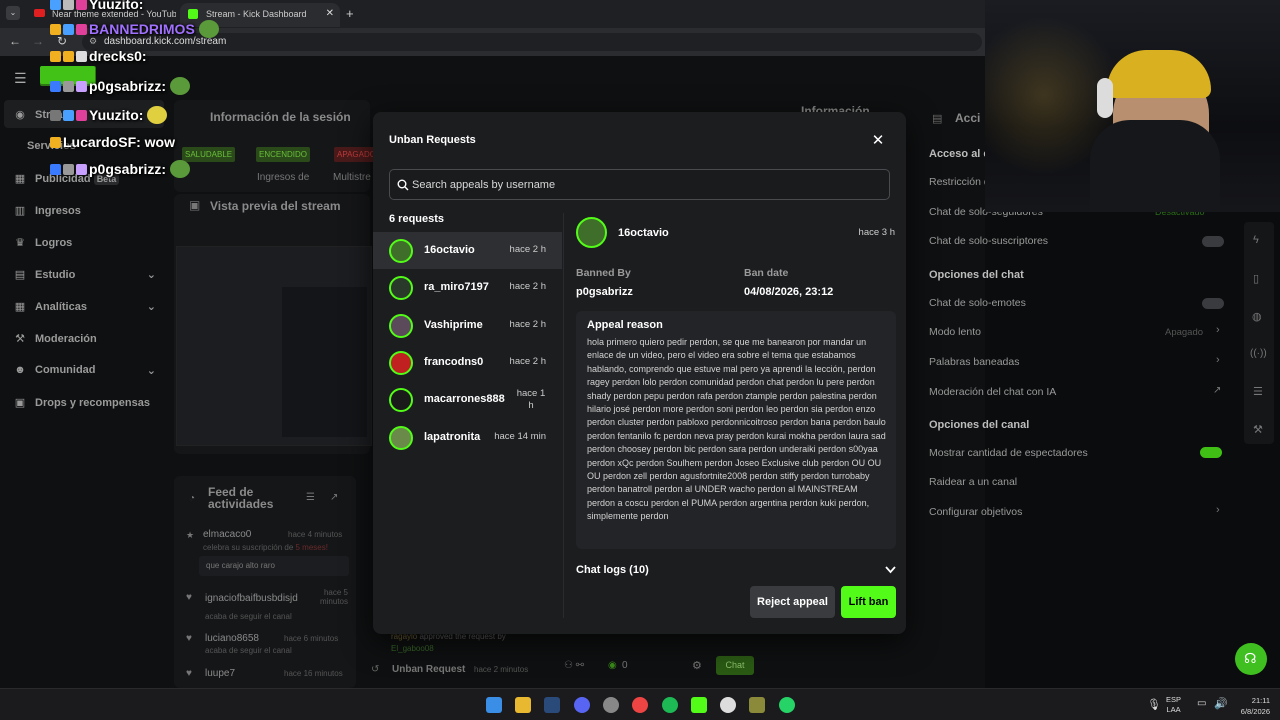  I want to click on sidebar-item-comunidad: ☻ Comunidad ⌄, so click(85, 370).